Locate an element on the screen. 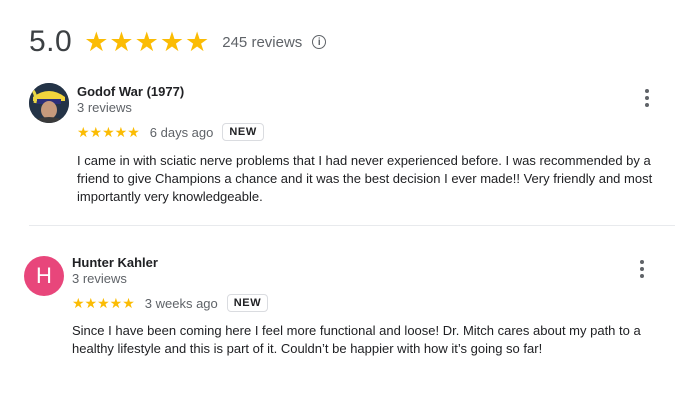 This screenshot has width=690, height=409. review-date: 3 weeks ago is located at coordinates (181, 303).